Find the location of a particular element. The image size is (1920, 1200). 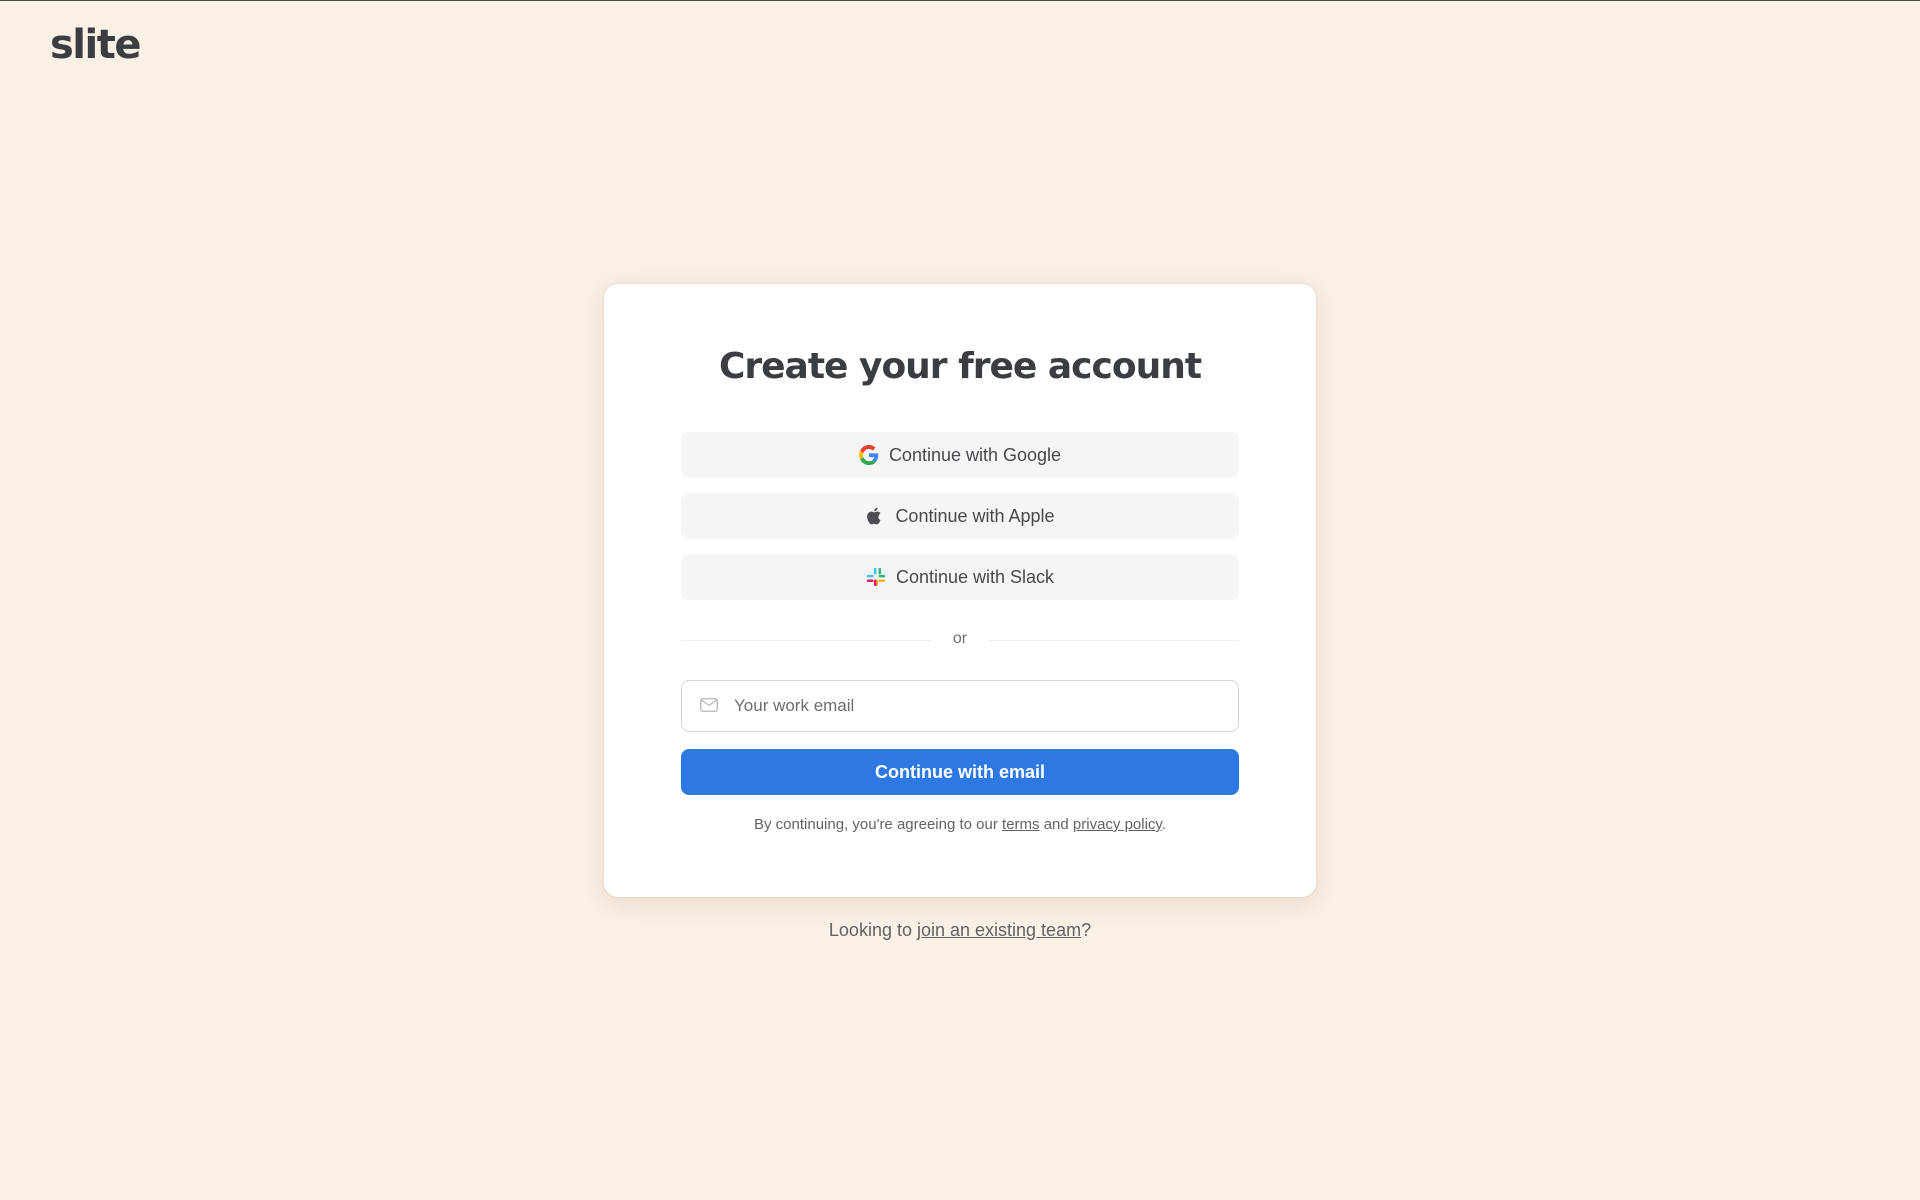

join-existing-team-link: join an existing team is located at coordinates (999, 930).